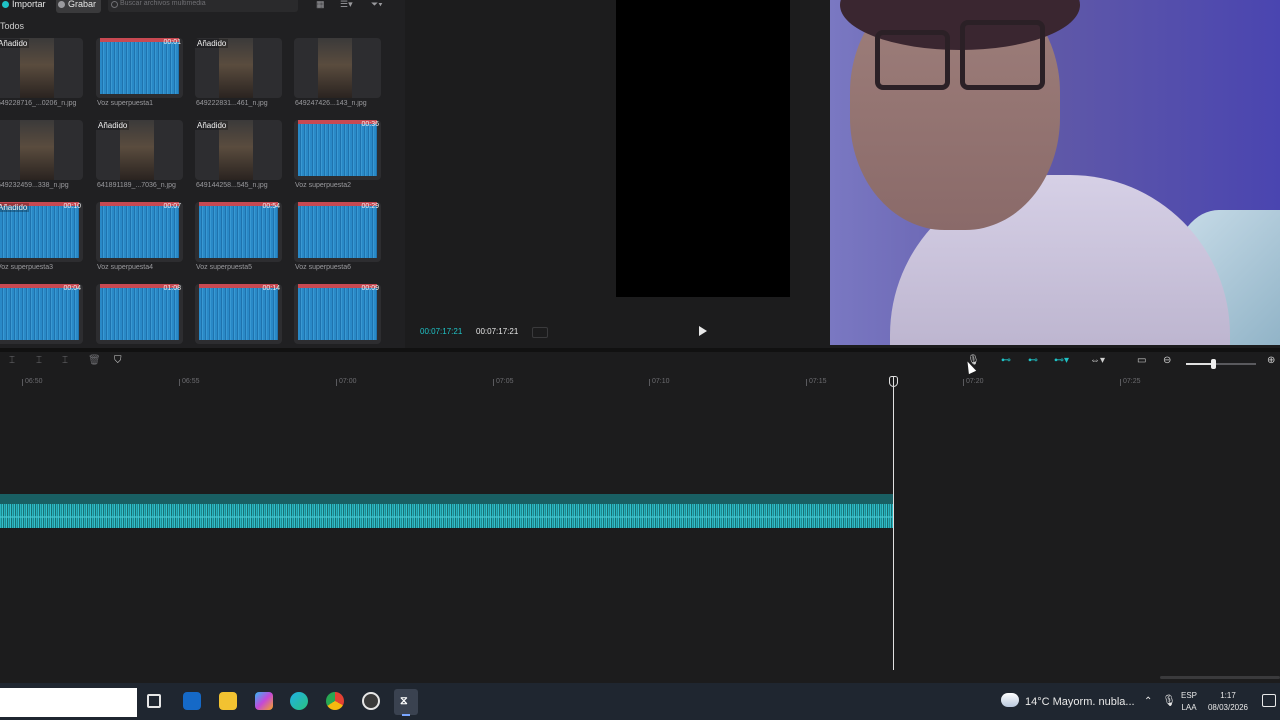  I want to click on duration-badge: 00:04, so click(72, 288).